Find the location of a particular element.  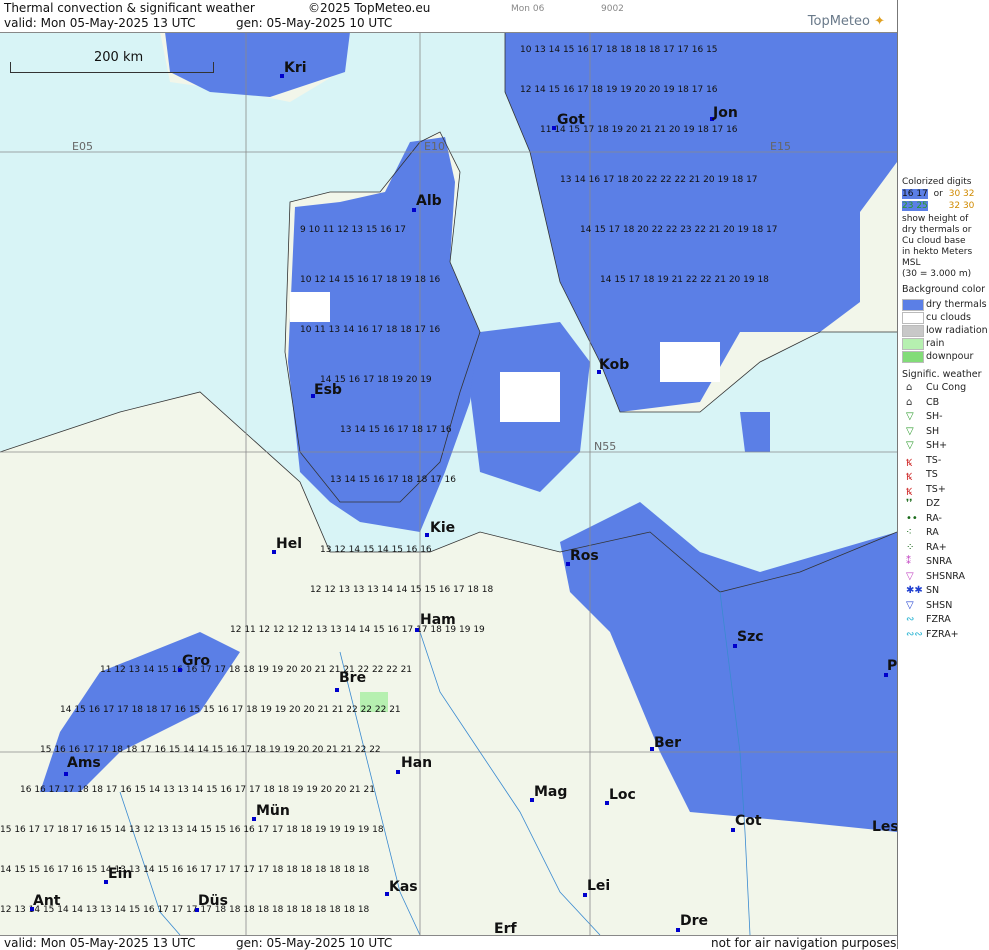

city-marker-bre is located at coordinates (337, 690).